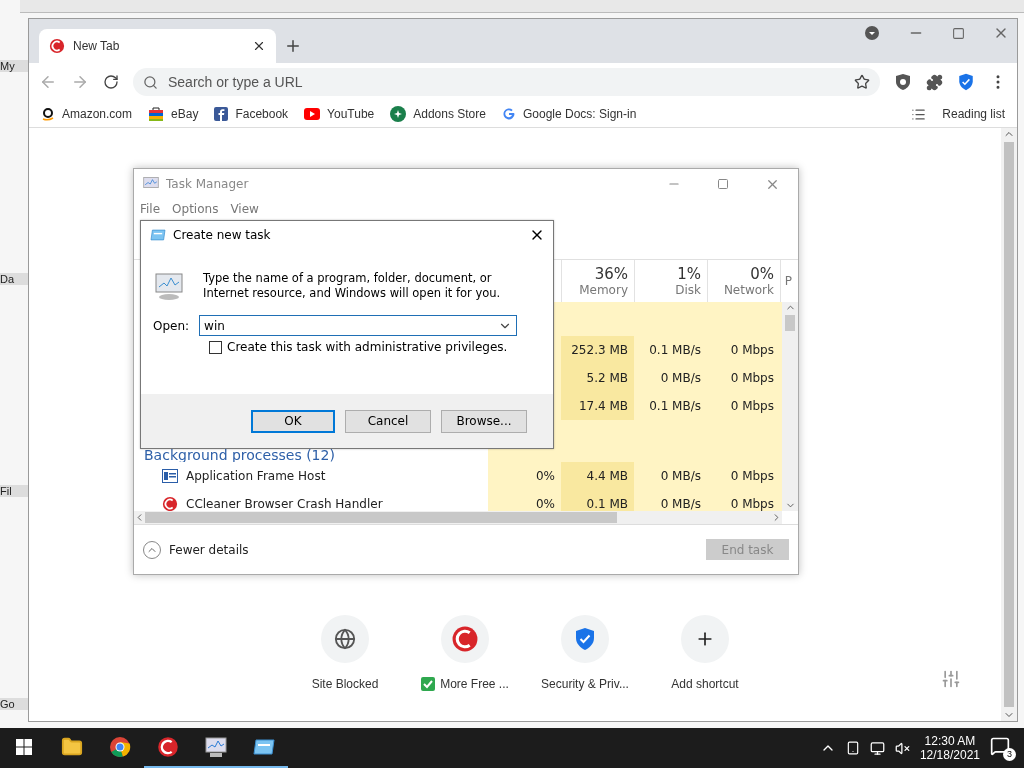 Image resolution: width=1024 pixels, height=768 pixels. I want to click on bookmark: eBay, so click(173, 114).